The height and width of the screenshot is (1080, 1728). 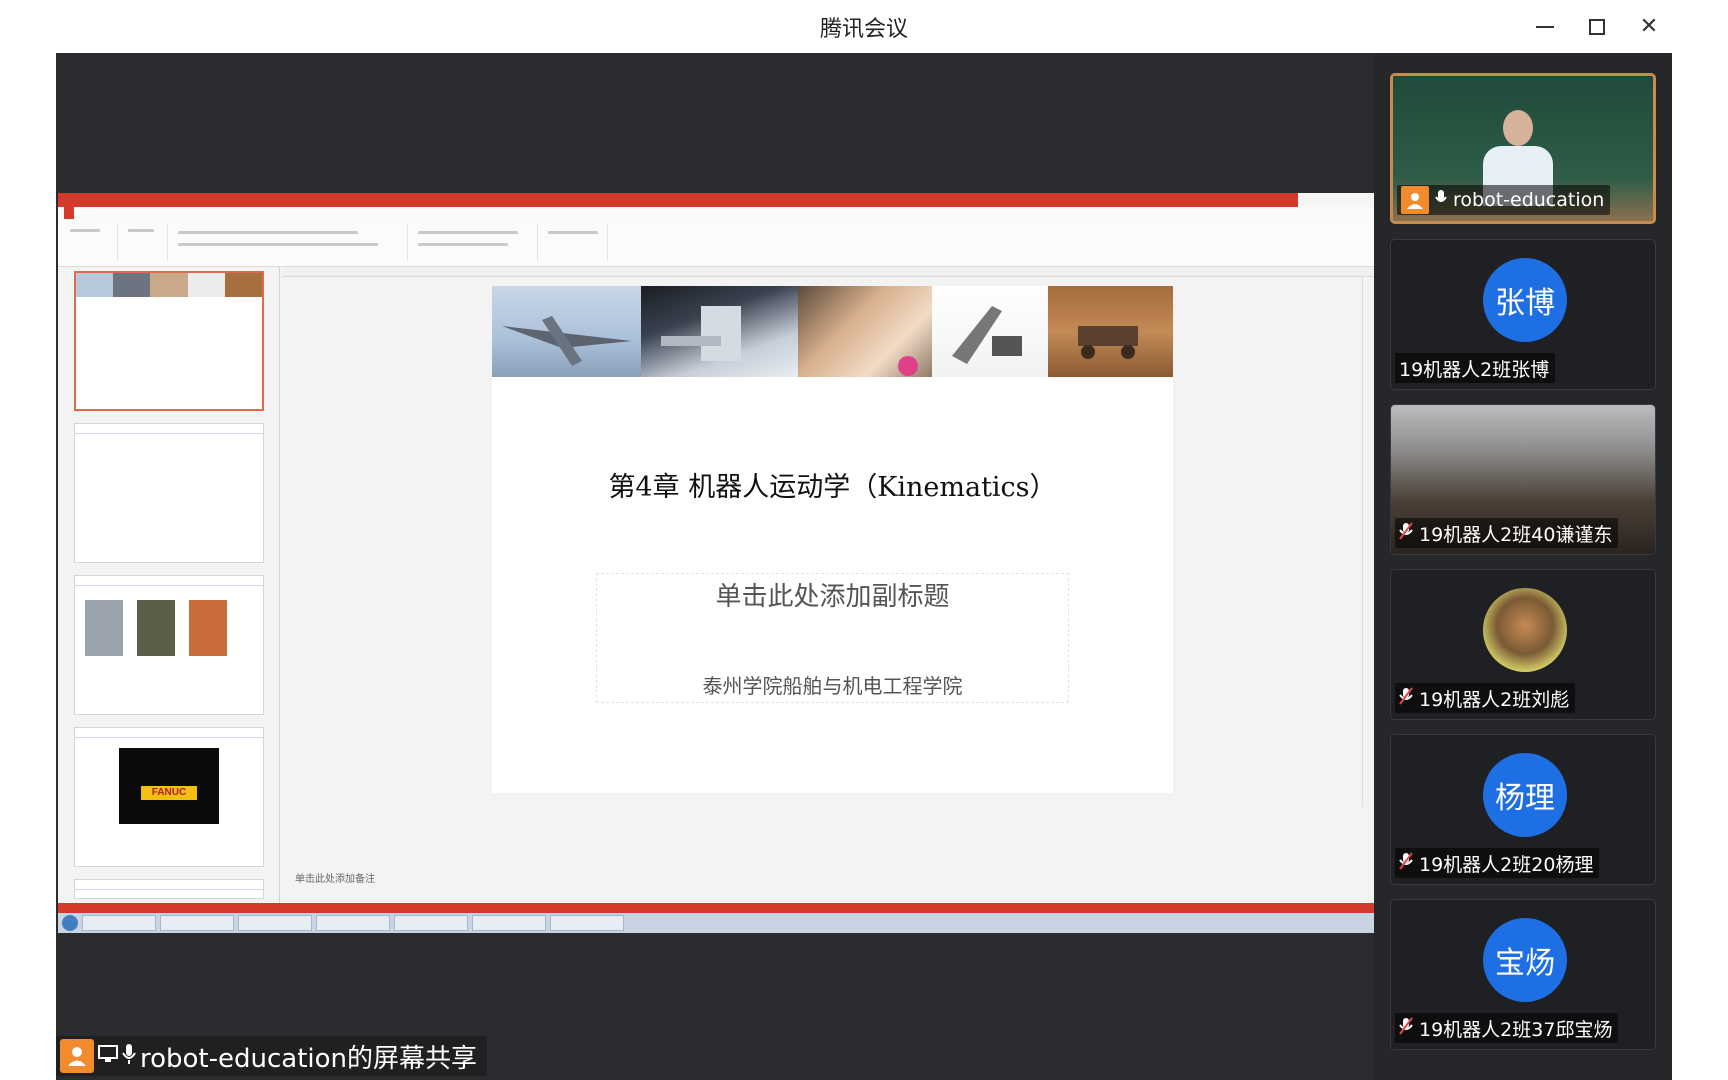 I want to click on participant-avatar: 宝炀, so click(x=1525, y=960).